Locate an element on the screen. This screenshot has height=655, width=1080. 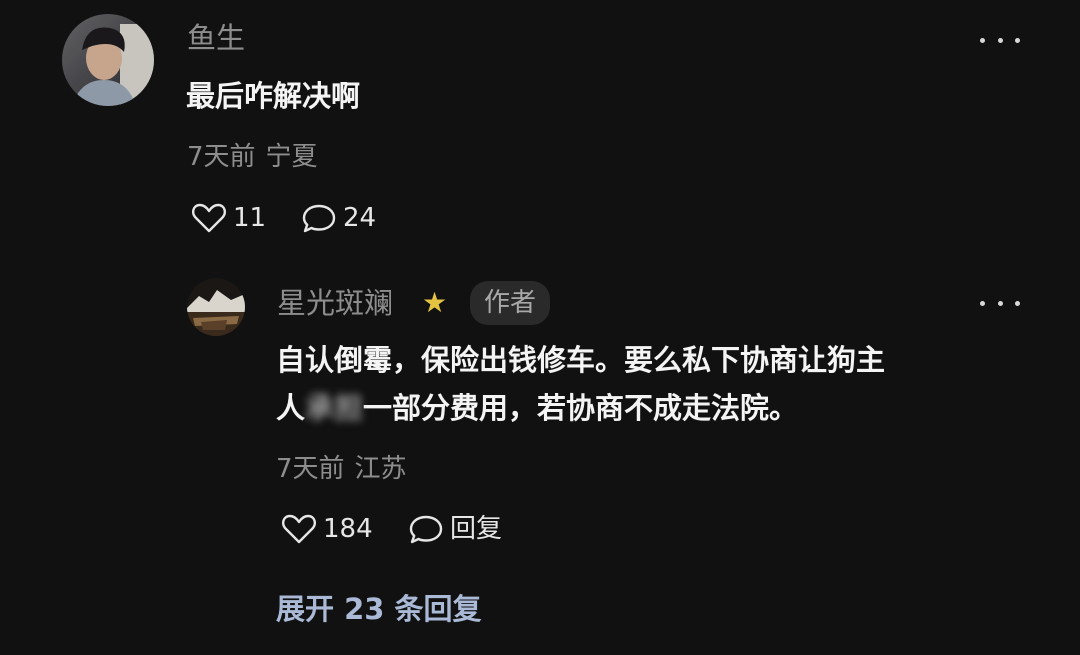
comment-location: 宁夏 is located at coordinates (291, 157).